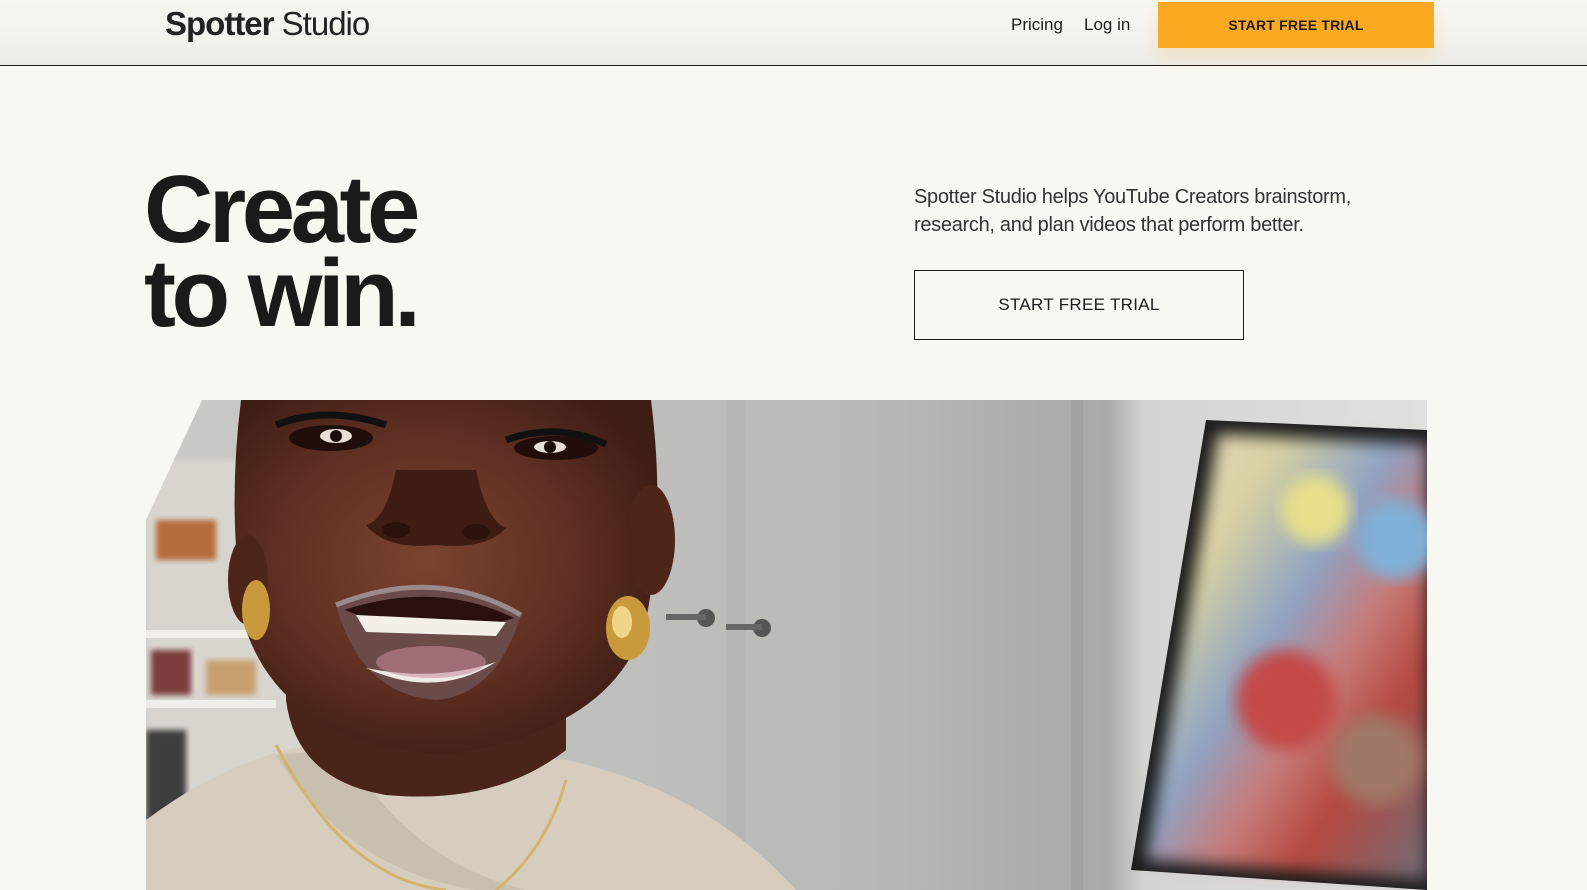 The width and height of the screenshot is (1587, 890). I want to click on logo-sub-text: Studio, so click(322, 23).